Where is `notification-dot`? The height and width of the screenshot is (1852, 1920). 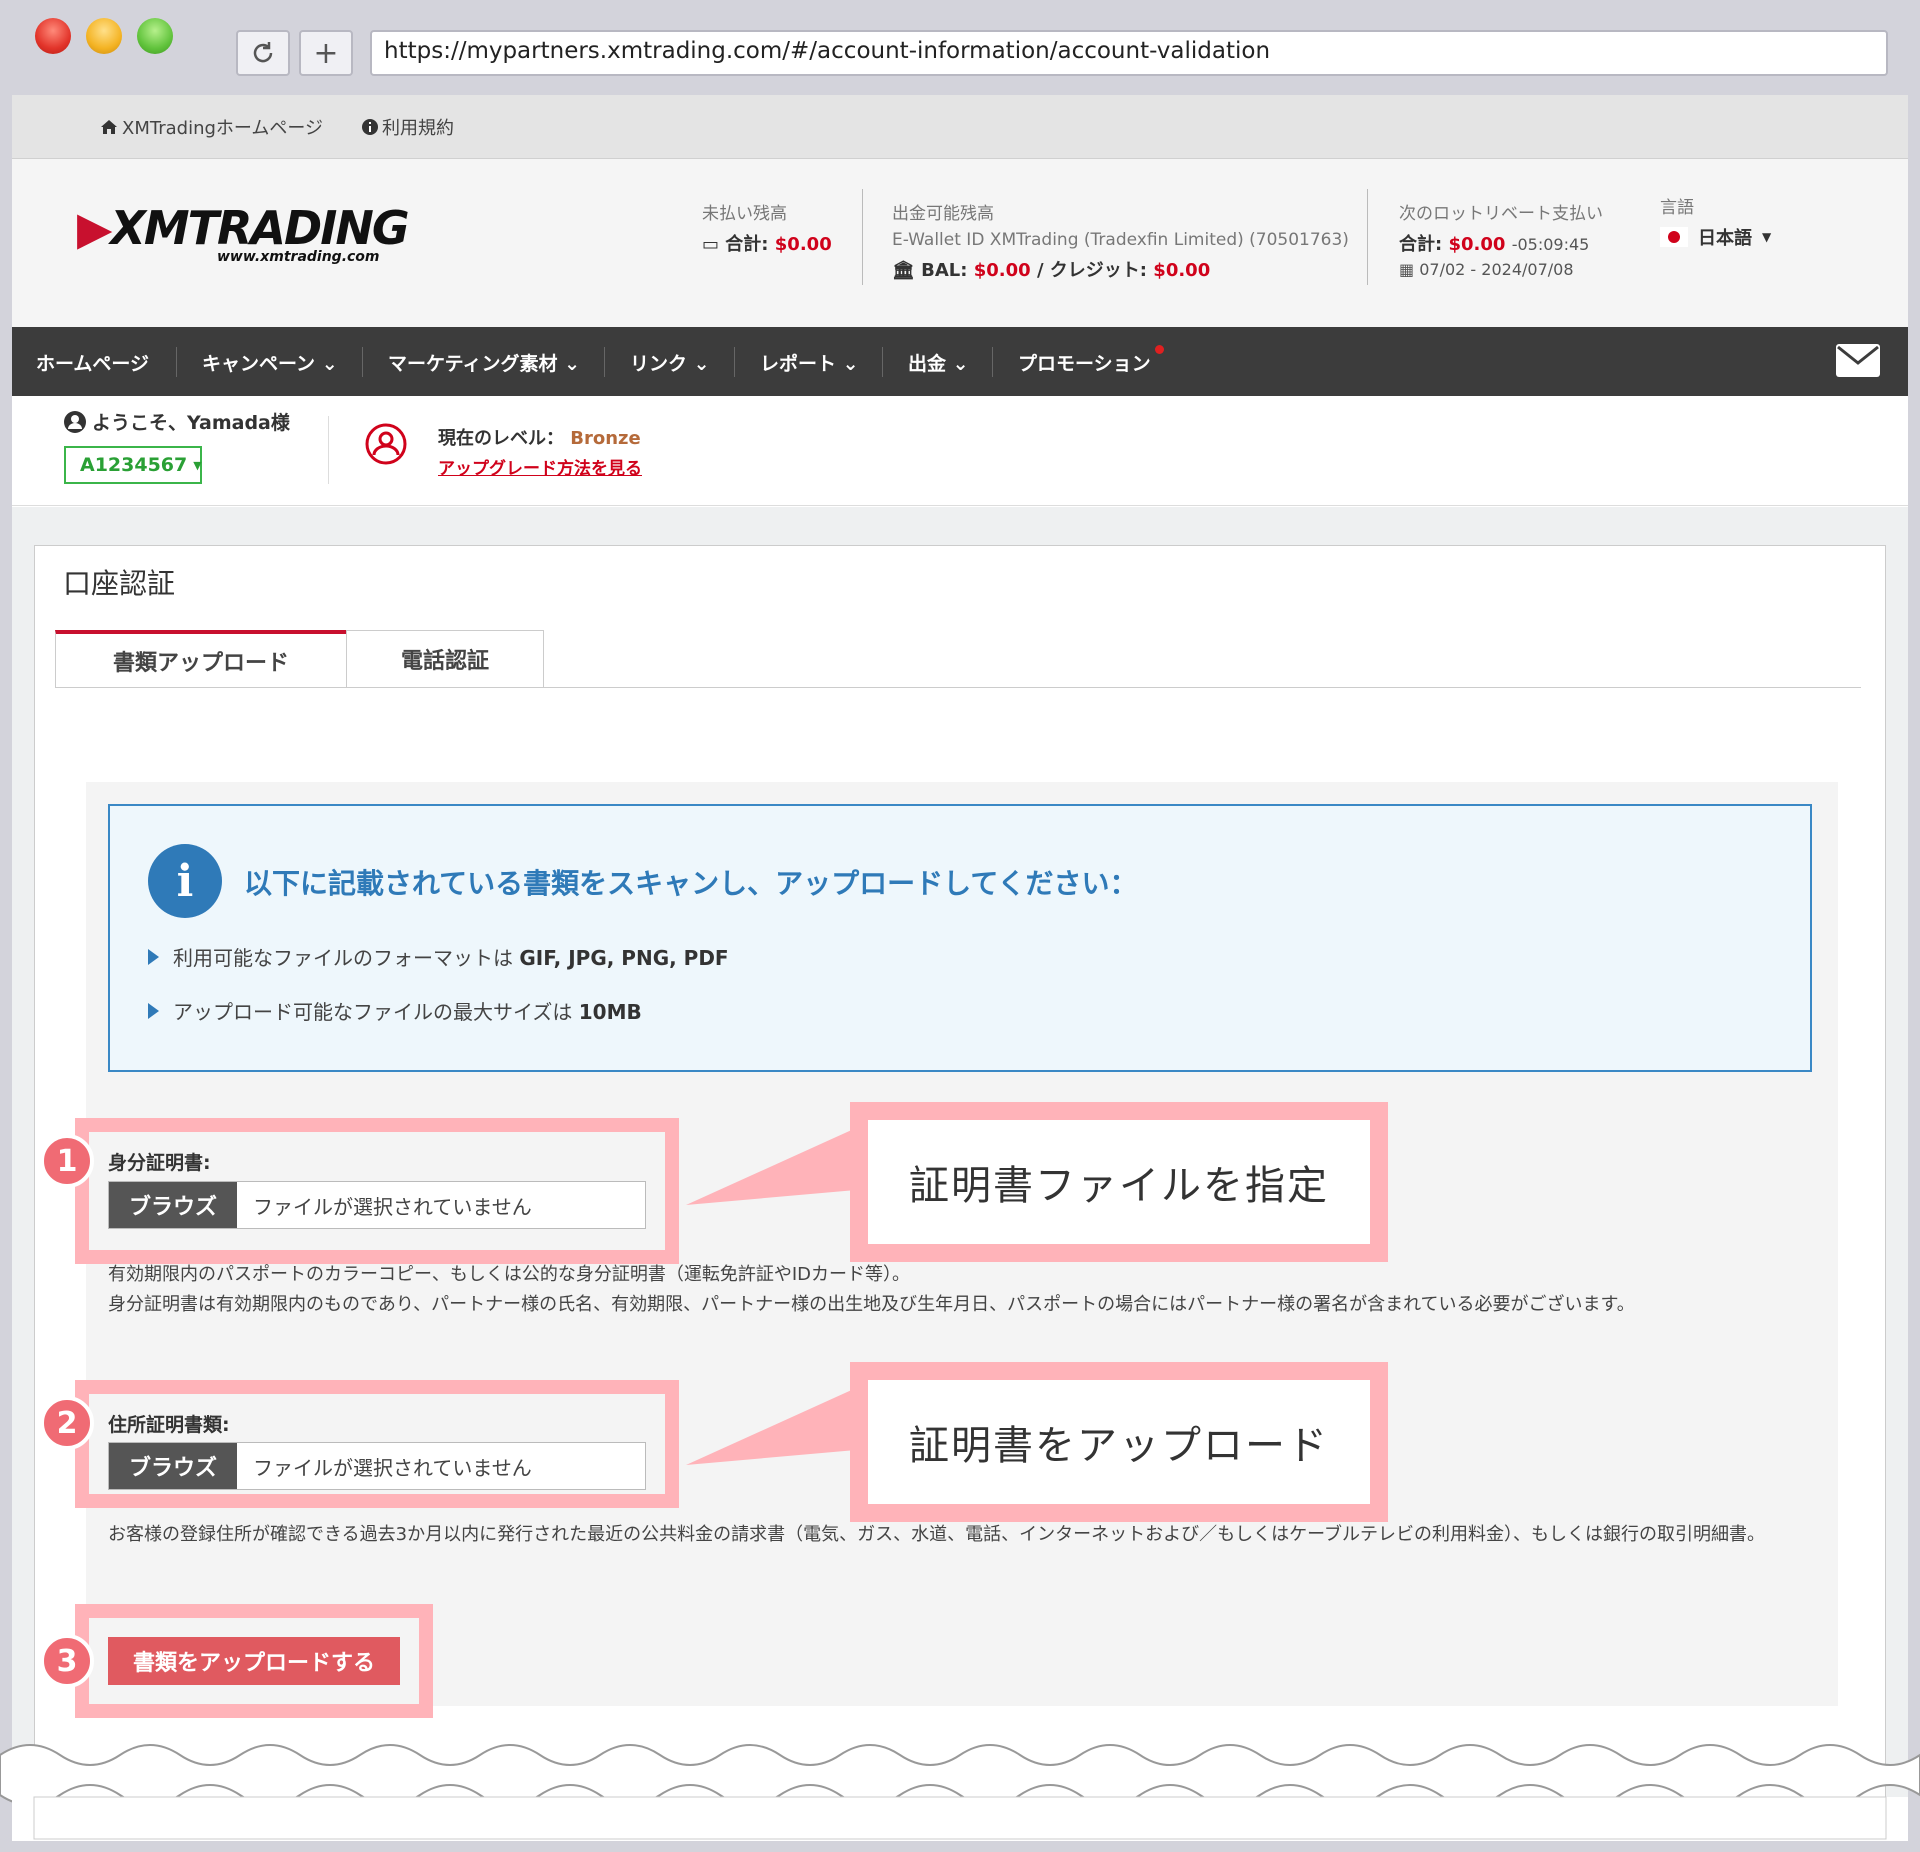 notification-dot is located at coordinates (1159, 349).